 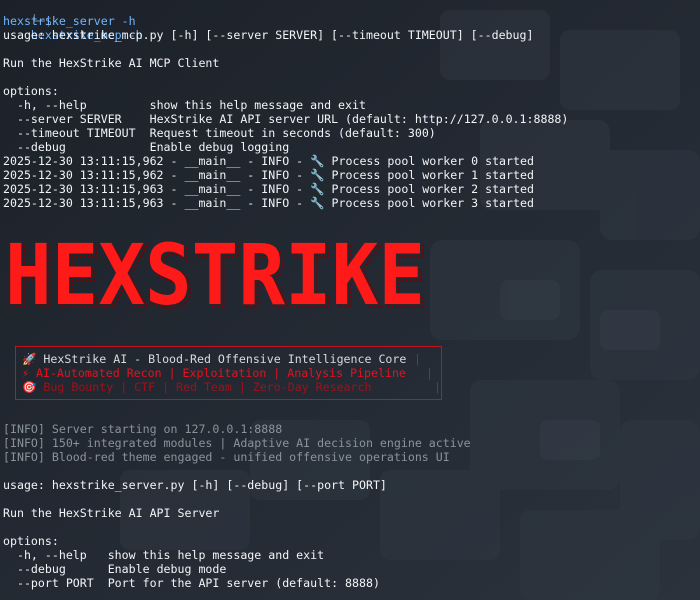 What do you see at coordinates (31, 541) in the screenshot?
I see `server-options-label: options:` at bounding box center [31, 541].